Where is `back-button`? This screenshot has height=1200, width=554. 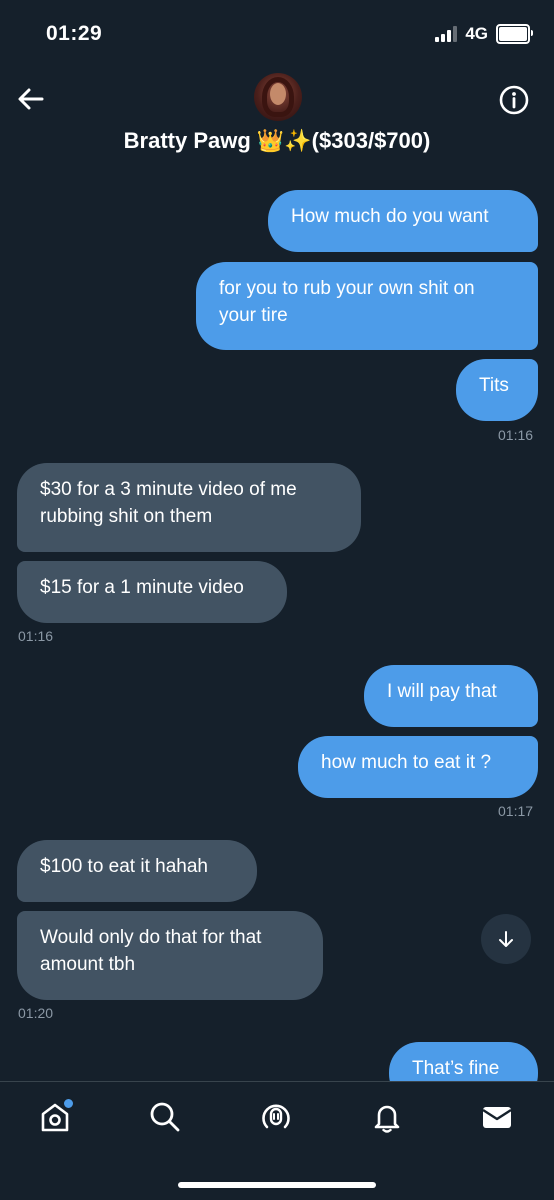
back-button is located at coordinates (31, 99).